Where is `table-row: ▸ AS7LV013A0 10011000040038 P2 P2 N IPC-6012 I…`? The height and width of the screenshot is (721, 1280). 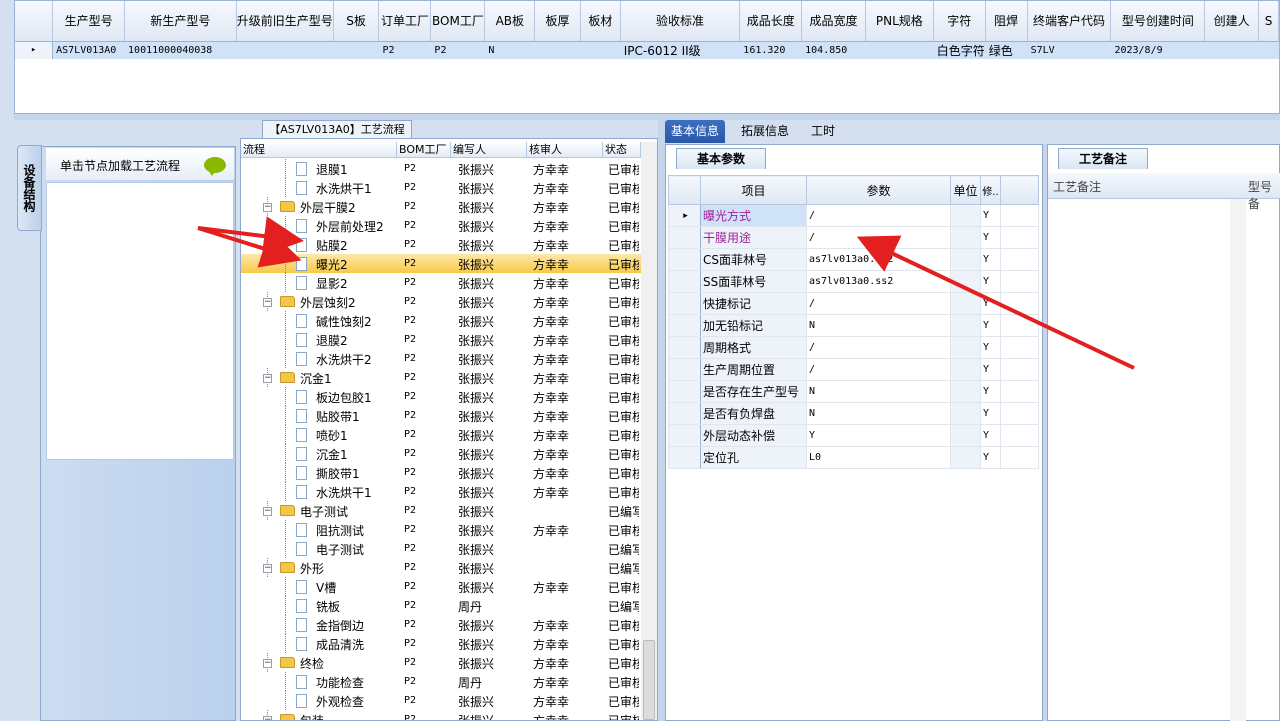 table-row: ▸ AS7LV013A0 10011000040038 P2 P2 N IPC-6012 I… is located at coordinates (647, 50).